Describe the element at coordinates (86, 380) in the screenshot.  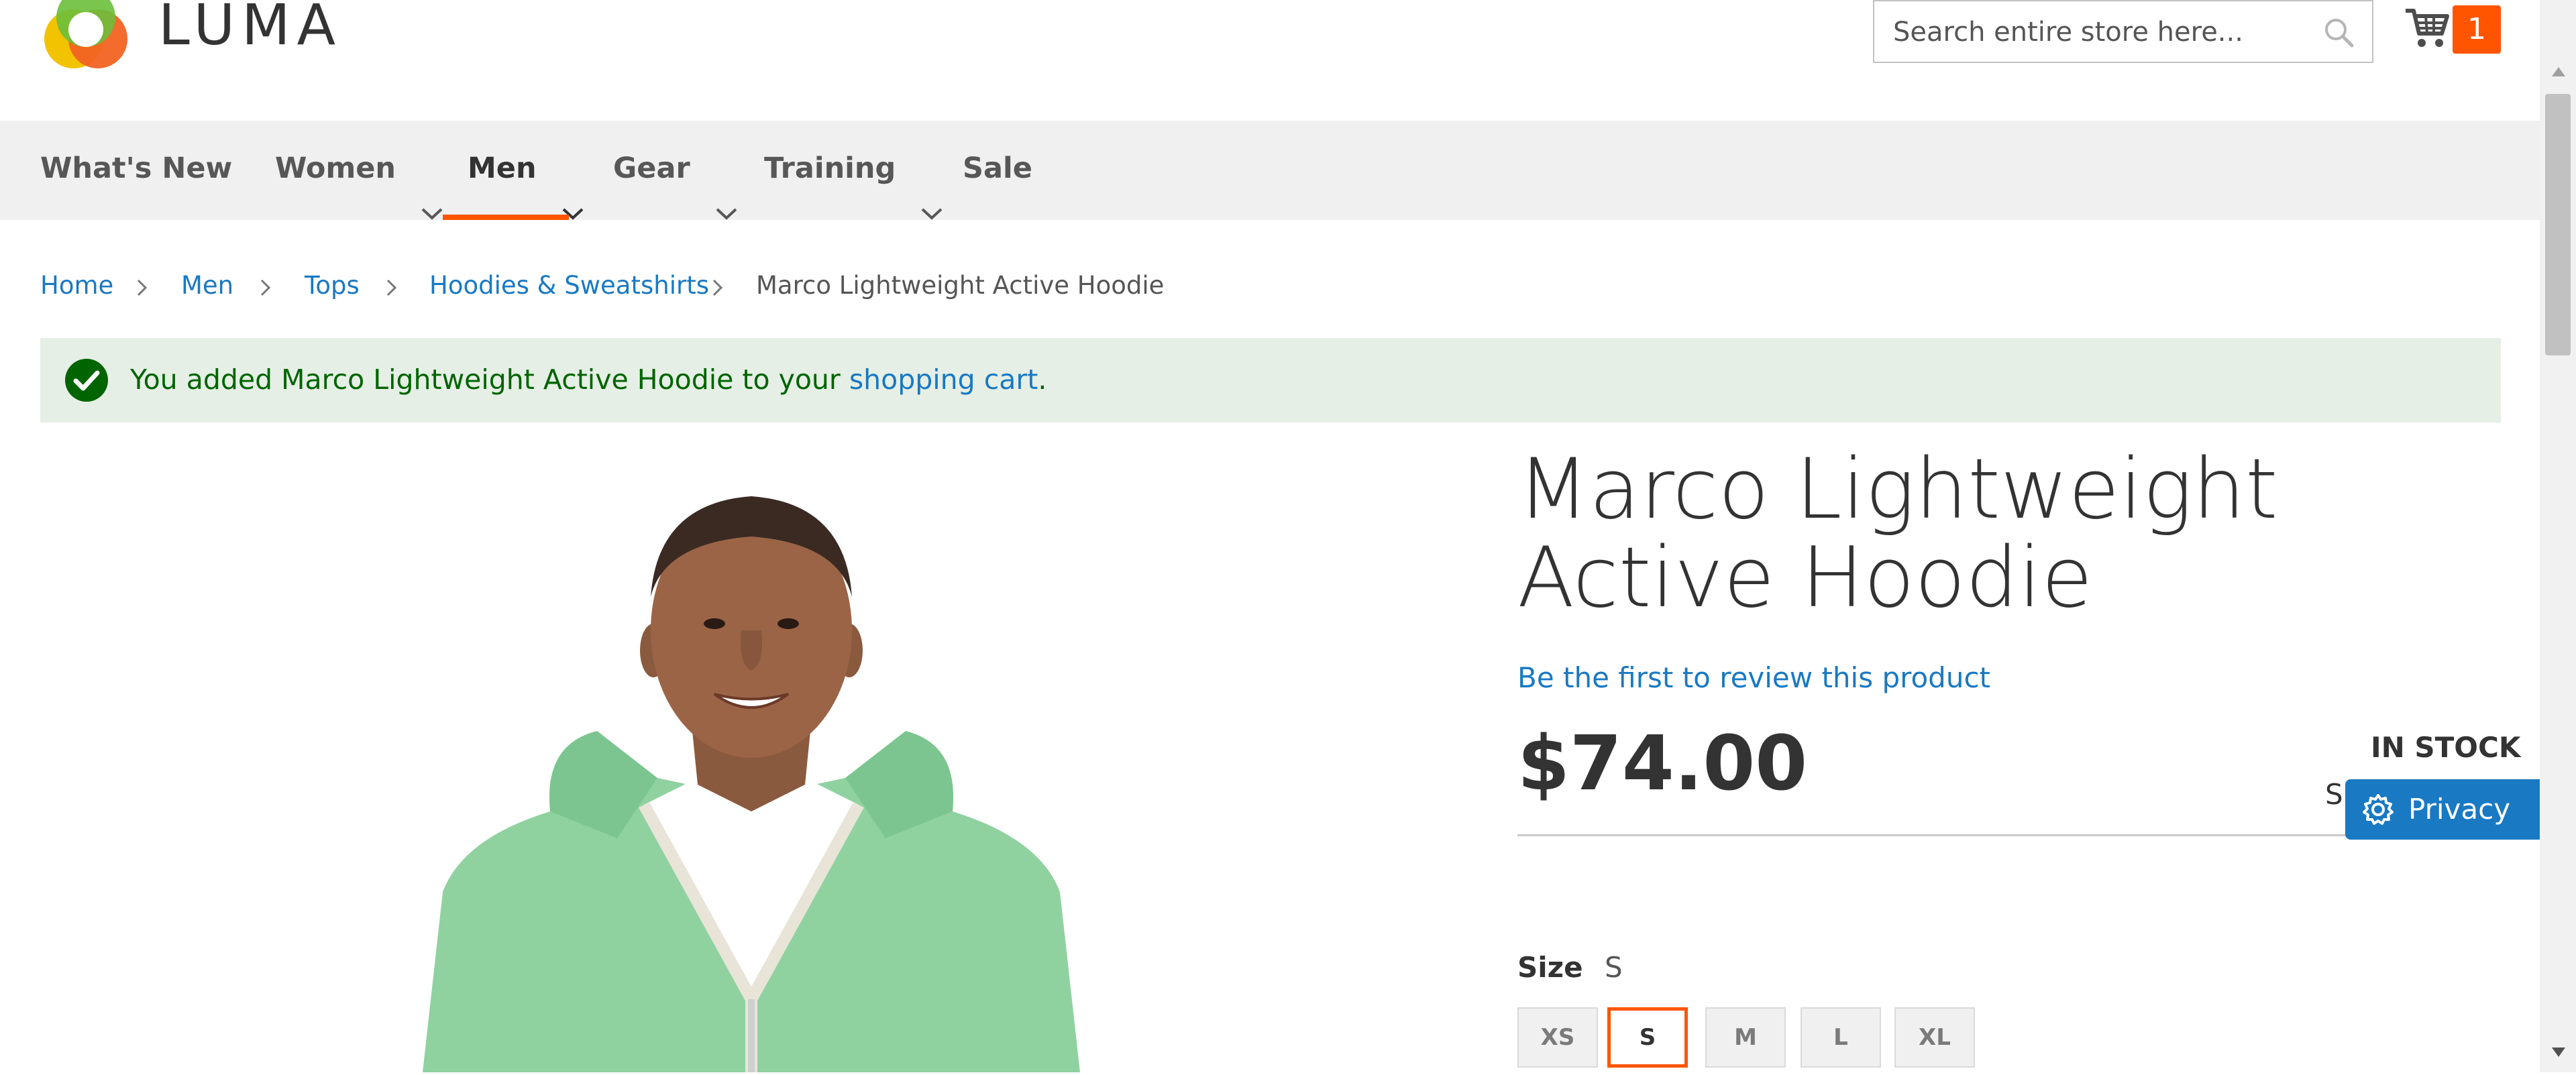
I see `checkmark-circle-icon` at that location.